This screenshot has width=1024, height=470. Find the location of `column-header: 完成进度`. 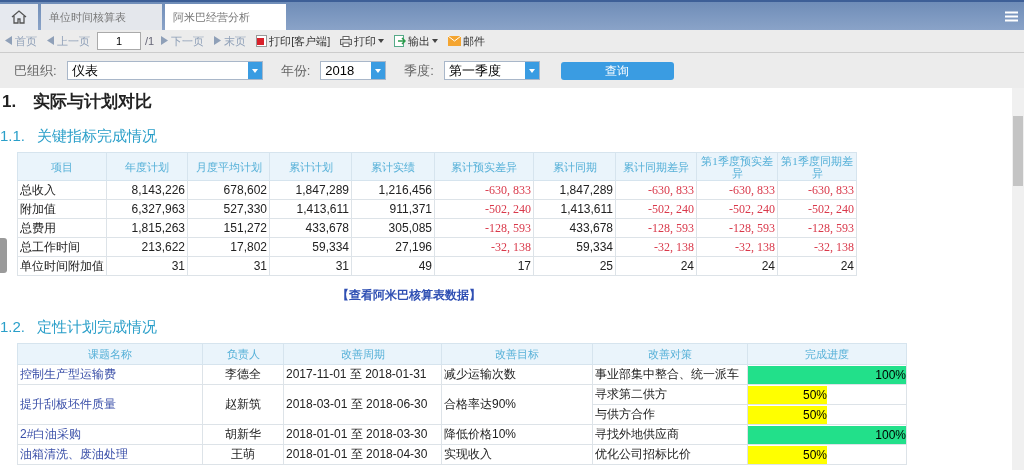

column-header: 完成进度 is located at coordinates (827, 354).